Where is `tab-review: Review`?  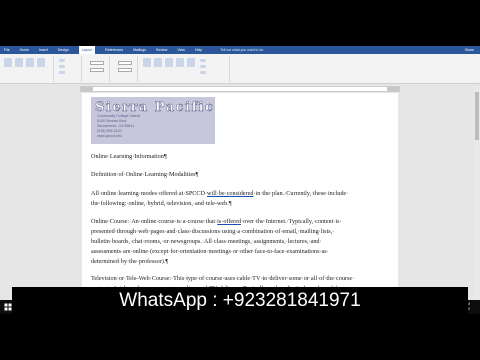 tab-review: Review is located at coordinates (161, 50).